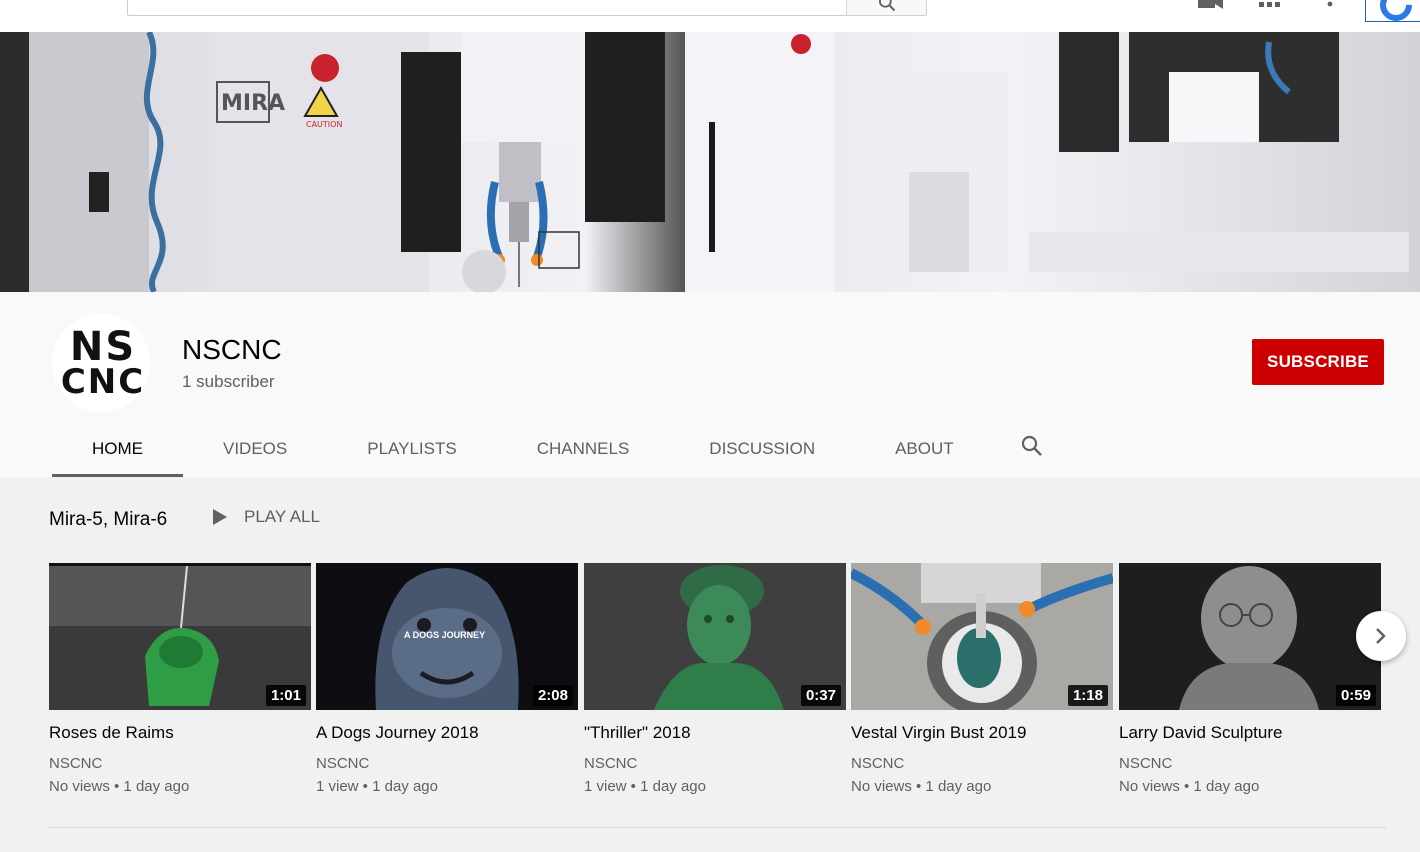 The width and height of the screenshot is (1420, 852). What do you see at coordinates (717, 827) in the screenshot?
I see `section-divider` at bounding box center [717, 827].